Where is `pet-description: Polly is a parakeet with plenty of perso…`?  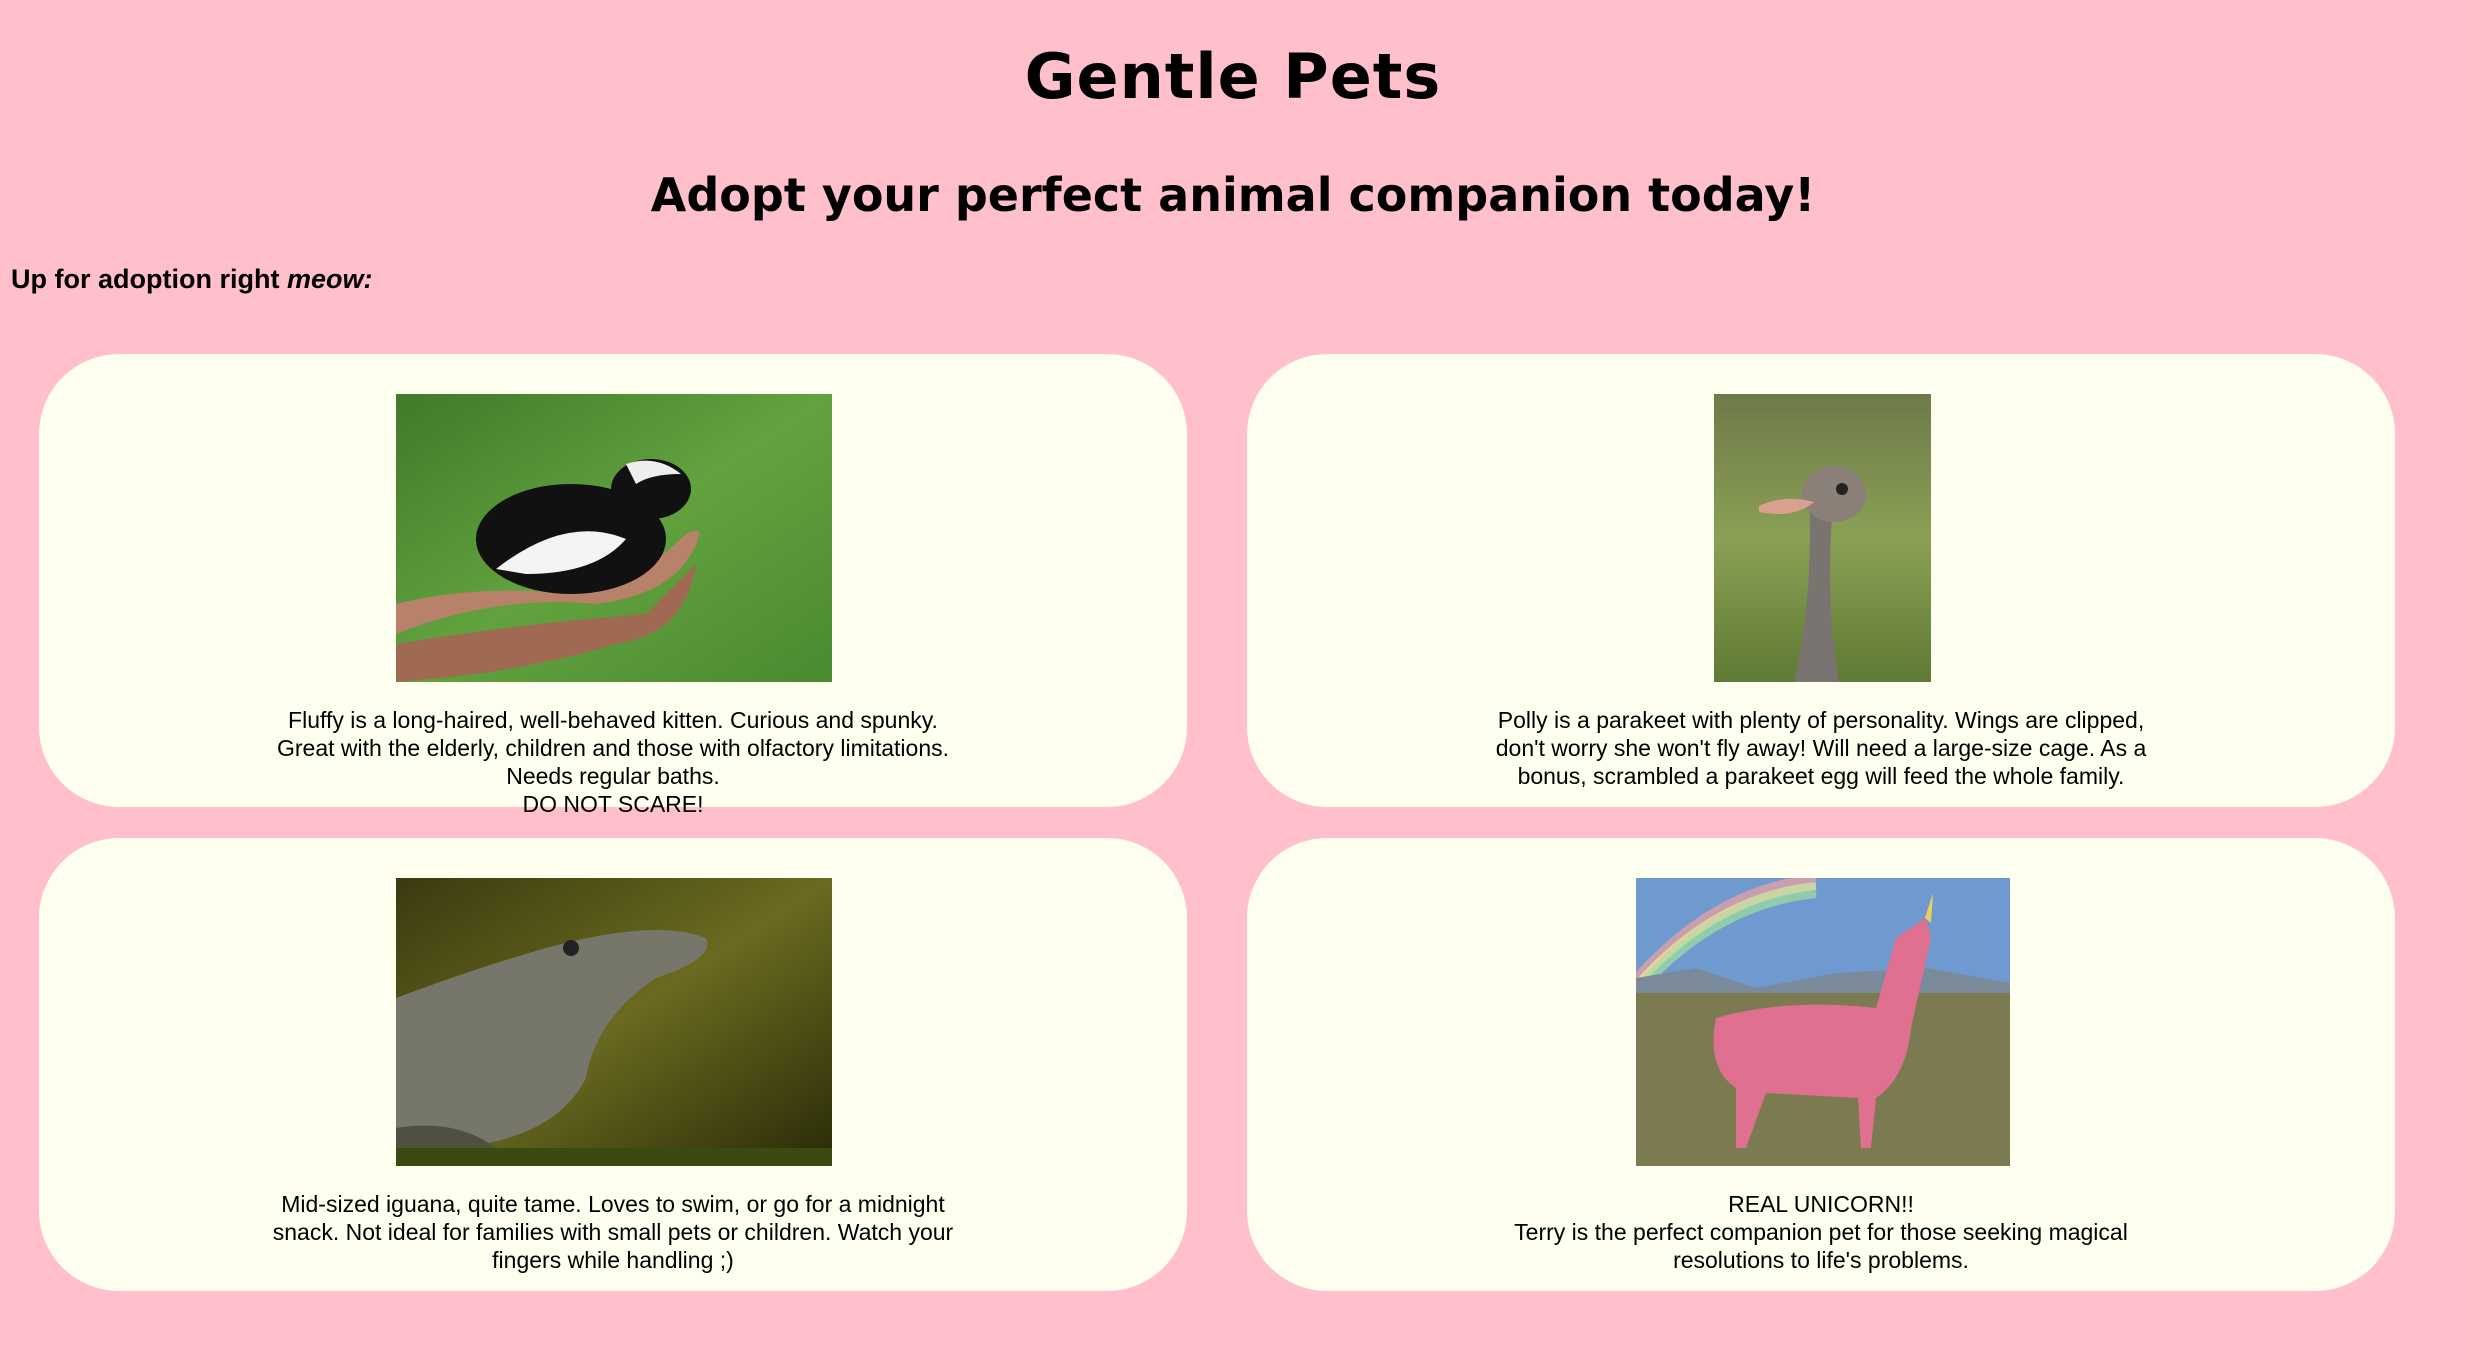
pet-description: Polly is a parakeet with plenty of perso… is located at coordinates (1821, 748).